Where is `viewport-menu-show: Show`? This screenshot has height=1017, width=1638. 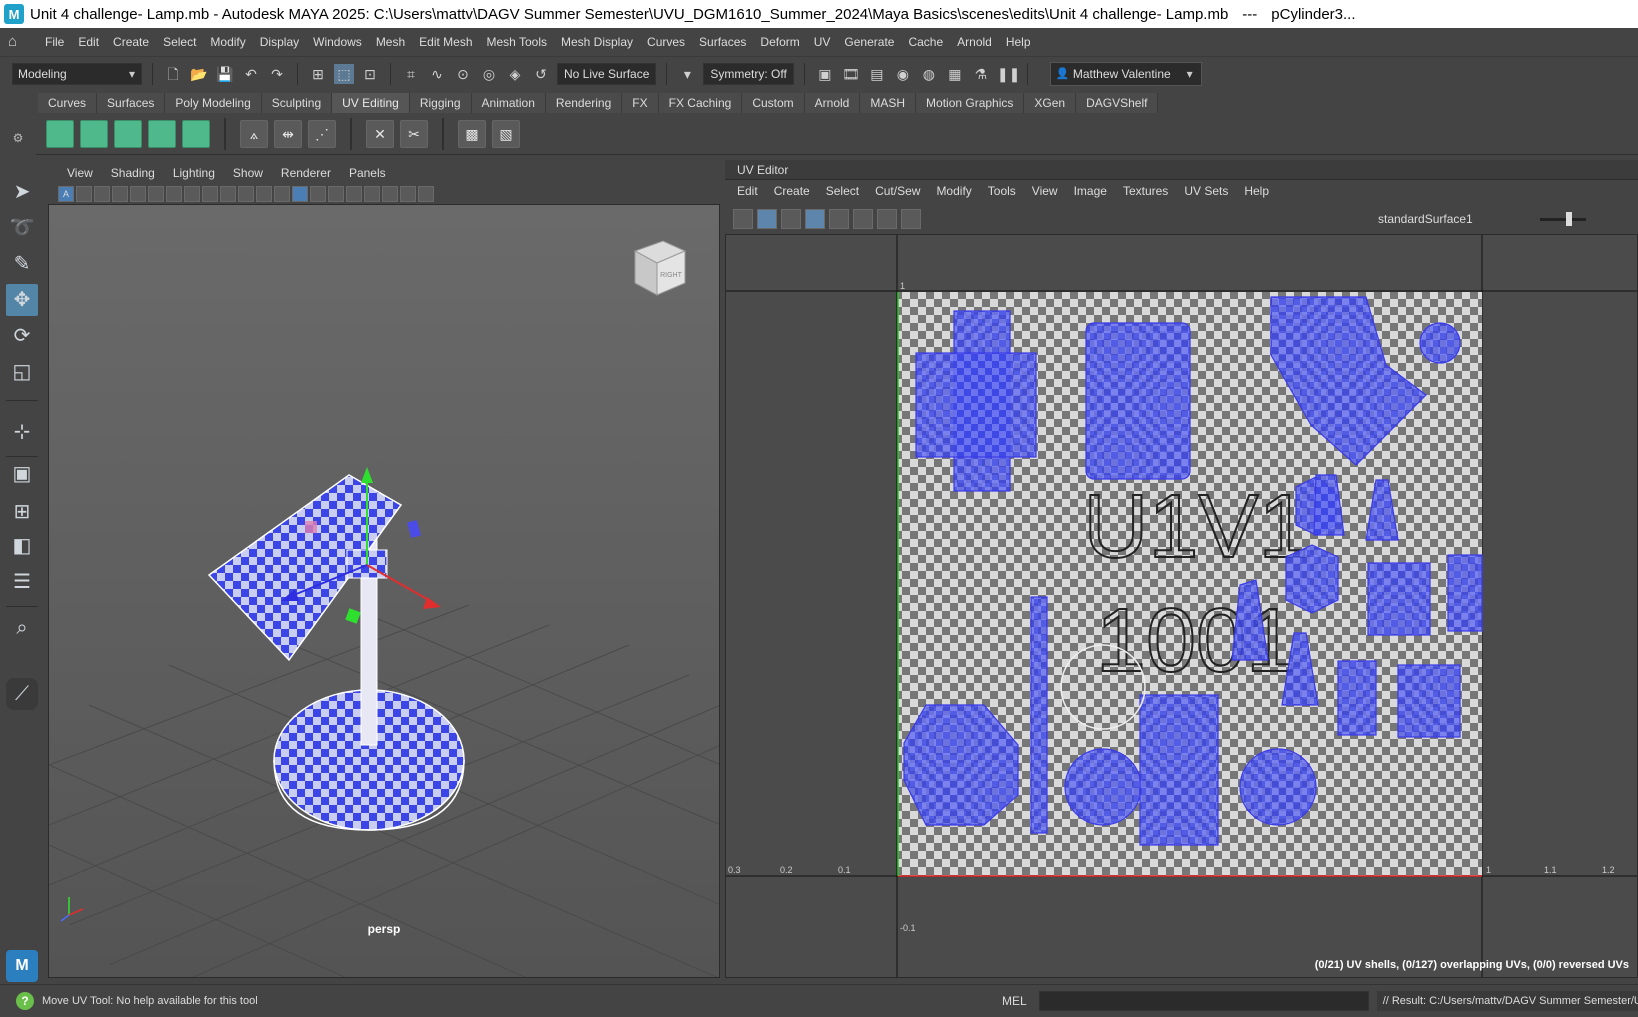 viewport-menu-show: Show is located at coordinates (248, 173).